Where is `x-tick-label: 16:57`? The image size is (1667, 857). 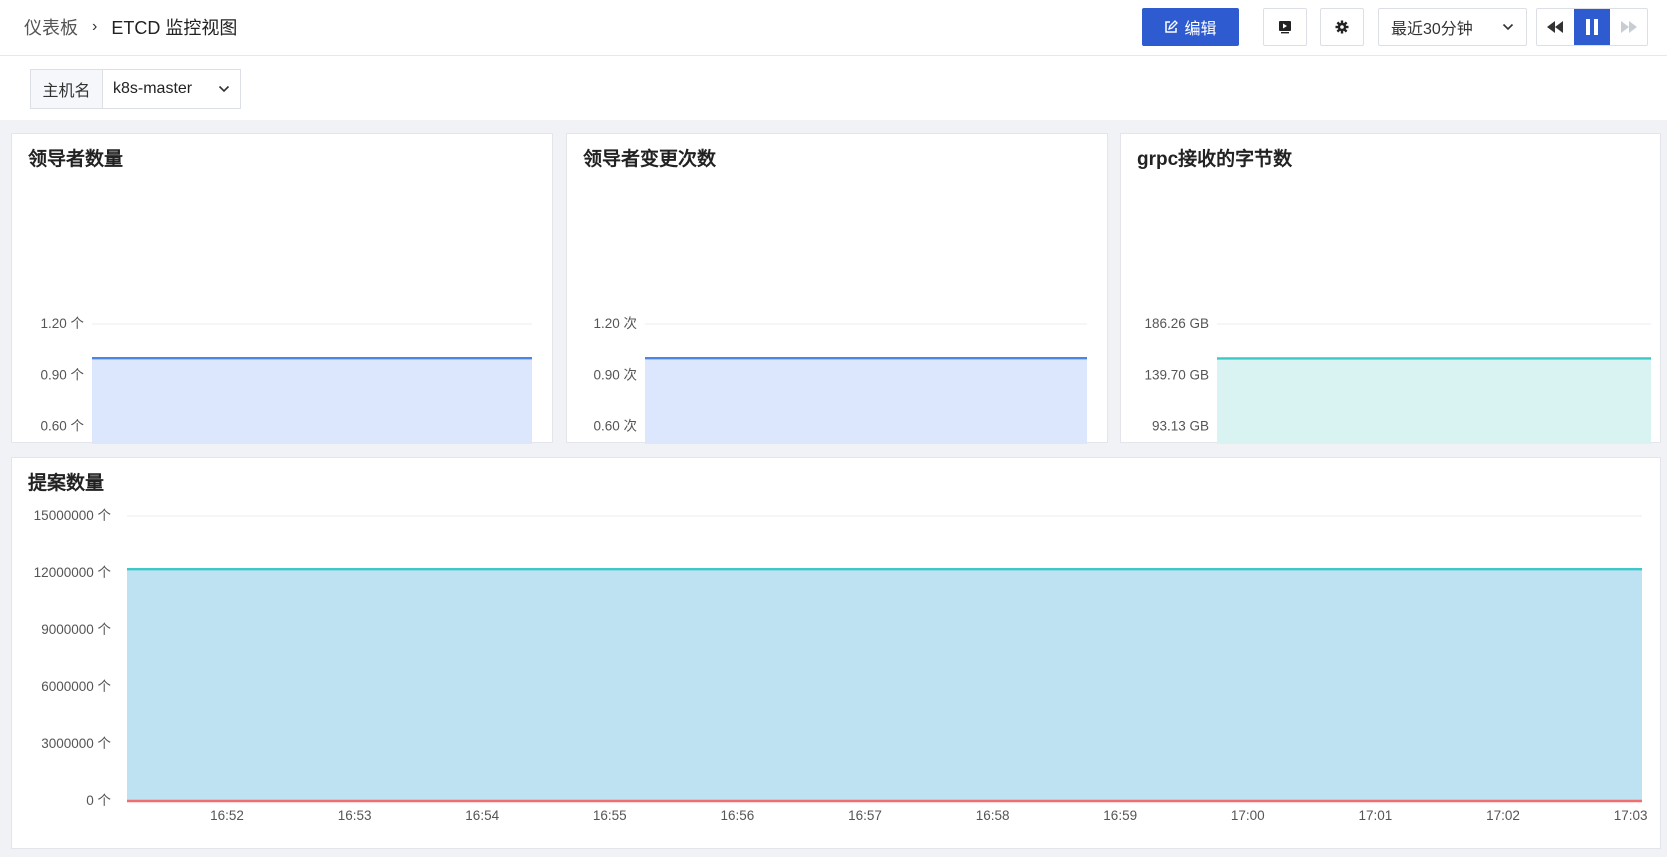 x-tick-label: 16:57 is located at coordinates (865, 815).